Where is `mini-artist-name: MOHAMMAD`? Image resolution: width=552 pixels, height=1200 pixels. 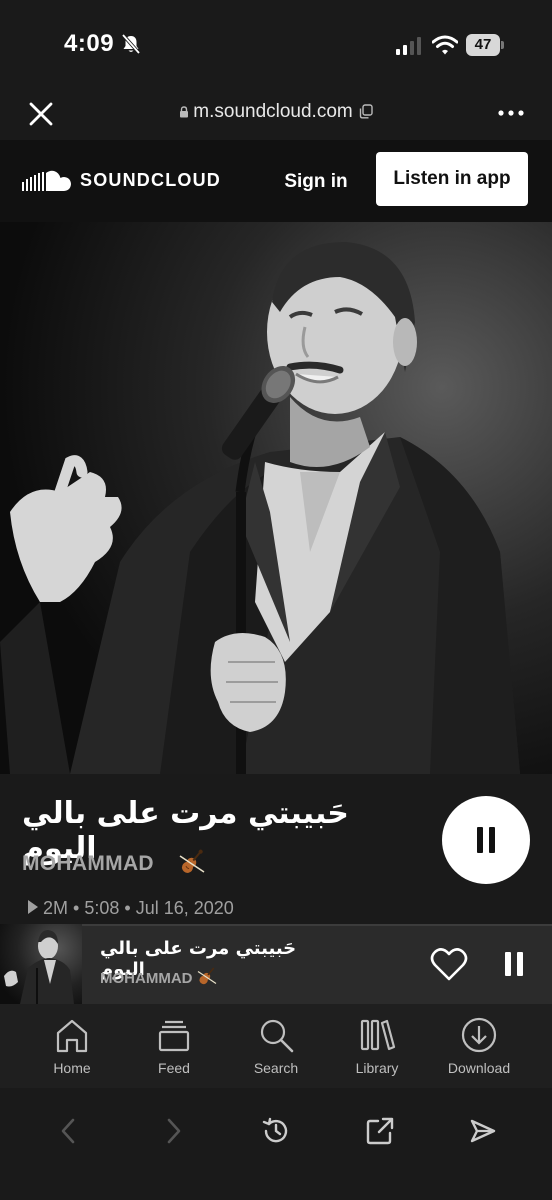 mini-artist-name: MOHAMMAD is located at coordinates (146, 978).